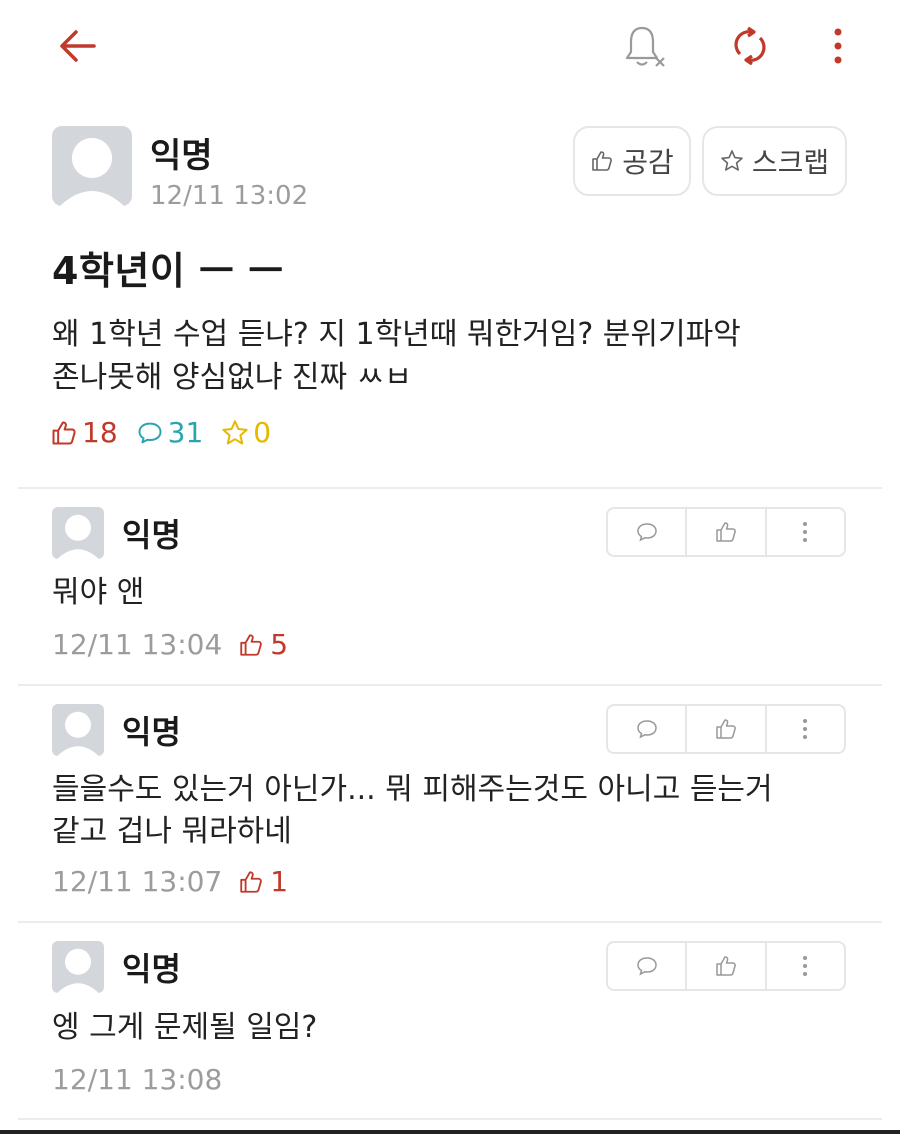  Describe the element at coordinates (279, 881) in the screenshot. I see `comment-like-value: 1` at that location.